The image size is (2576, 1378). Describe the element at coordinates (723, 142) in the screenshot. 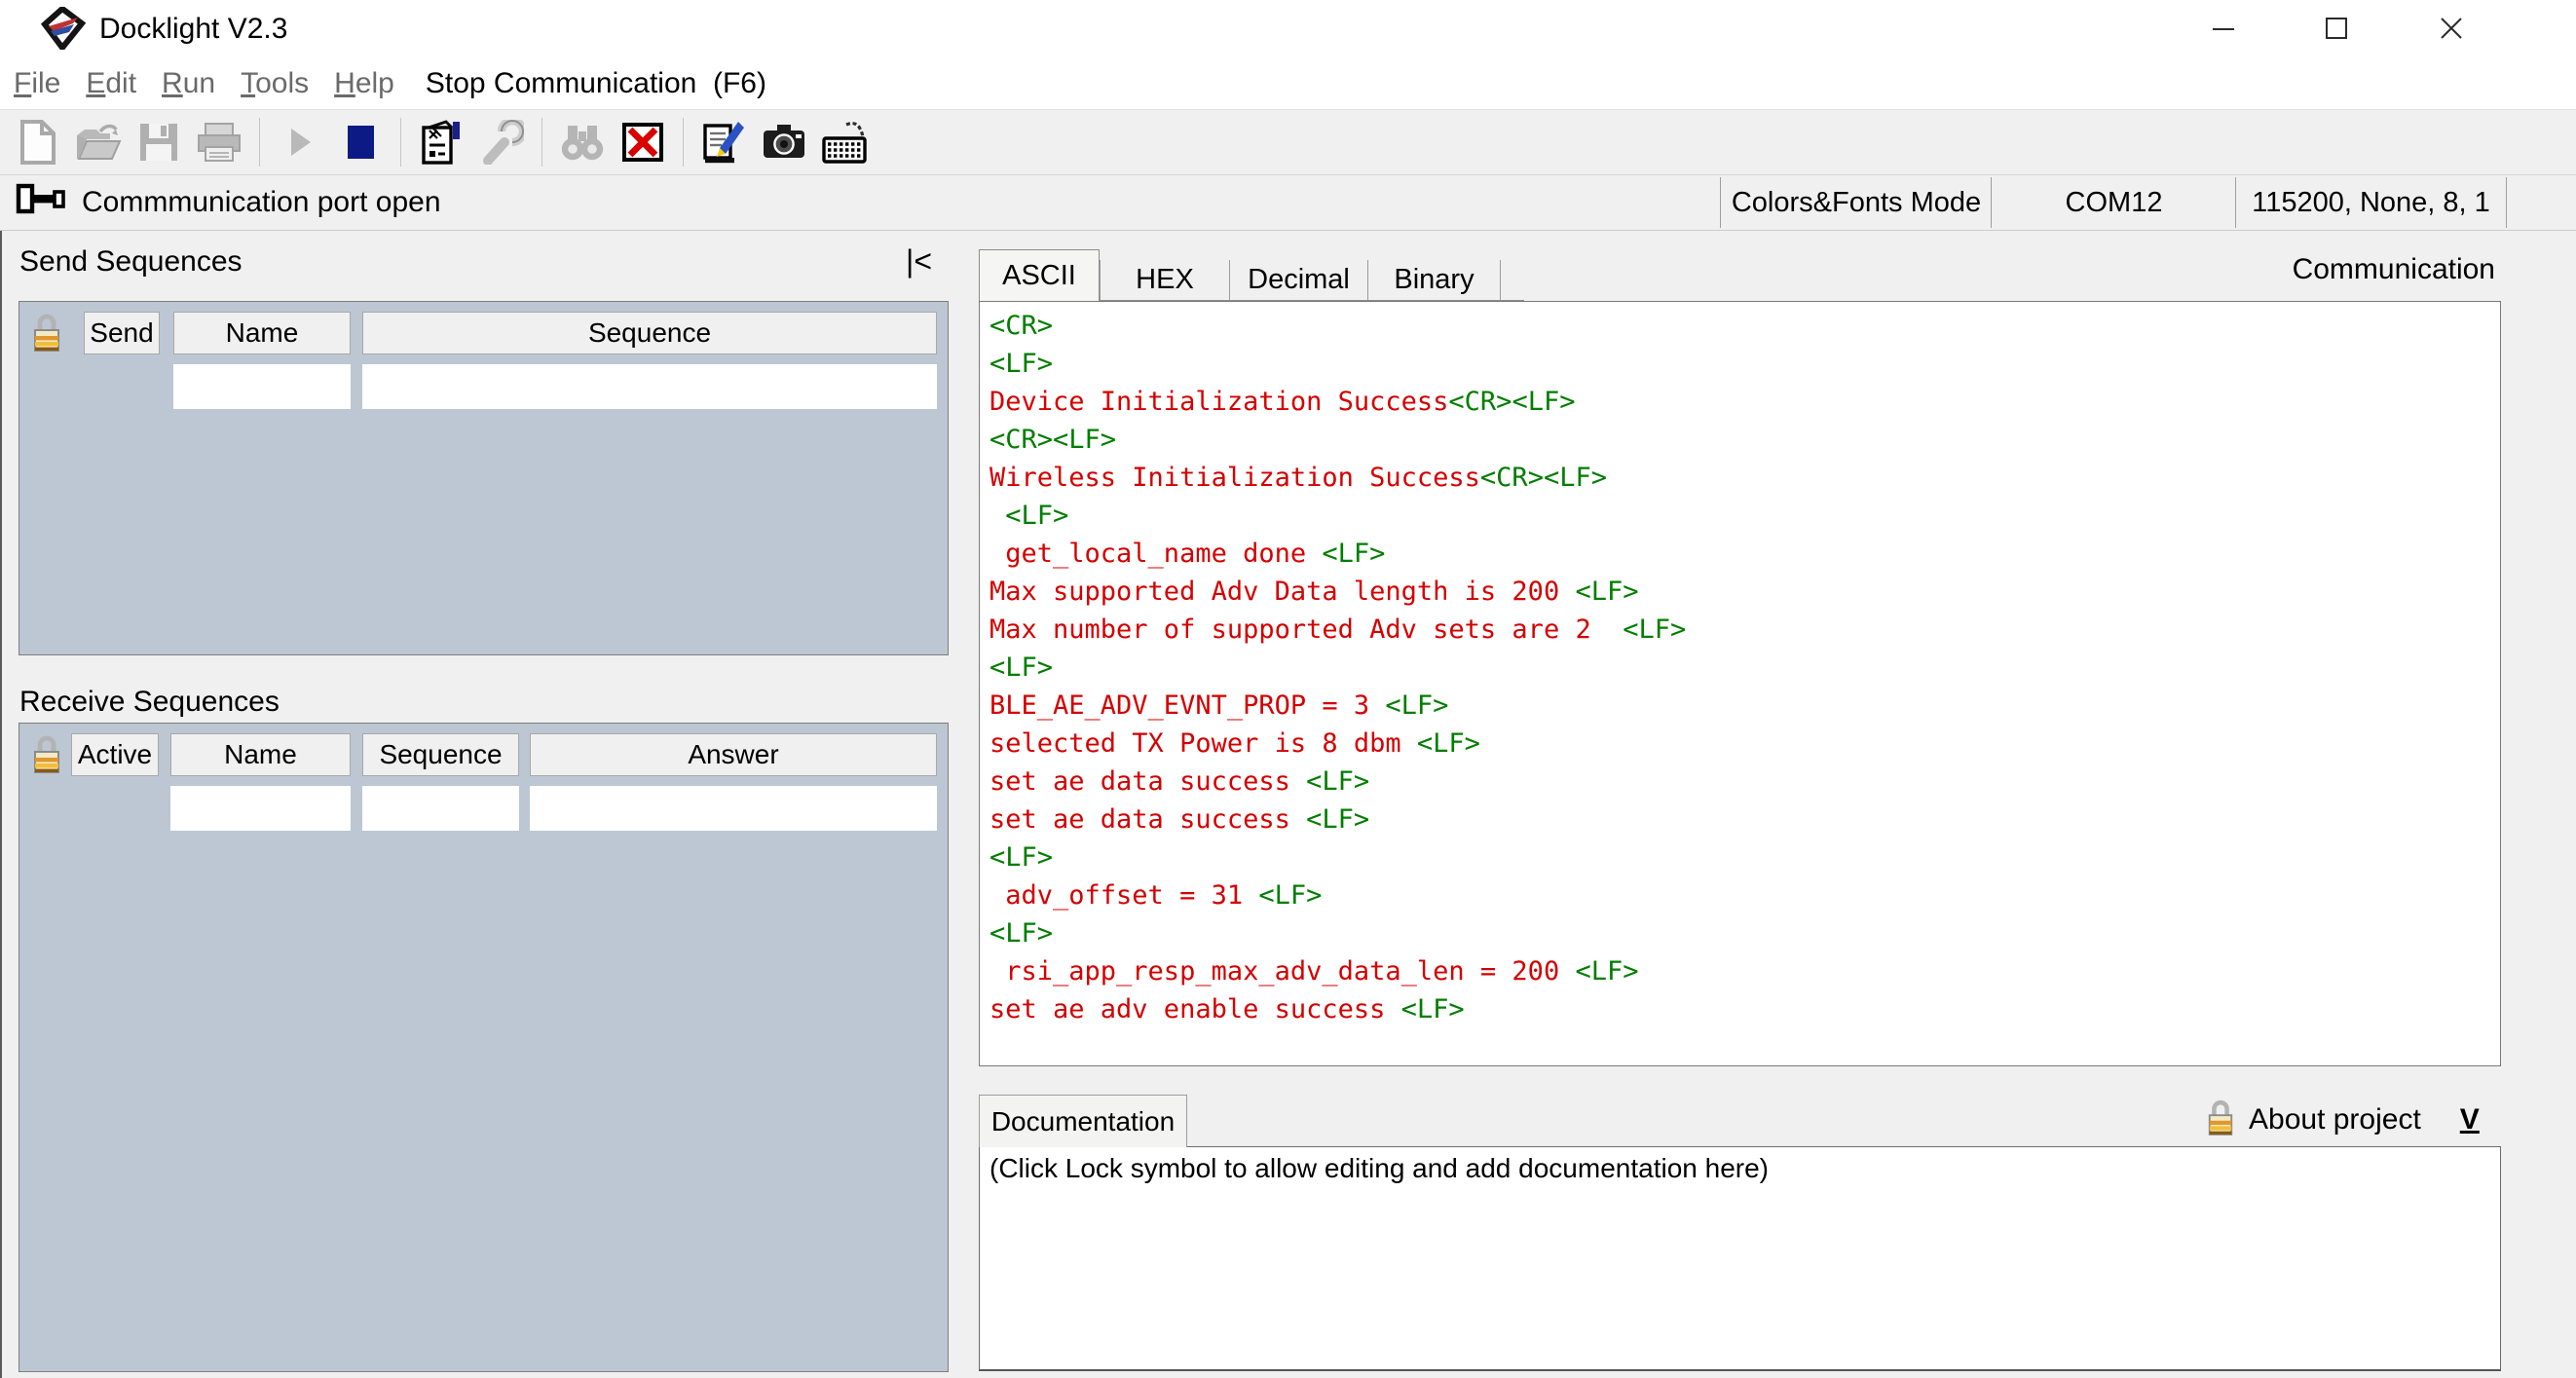

I see `notepad-edit-icon` at that location.